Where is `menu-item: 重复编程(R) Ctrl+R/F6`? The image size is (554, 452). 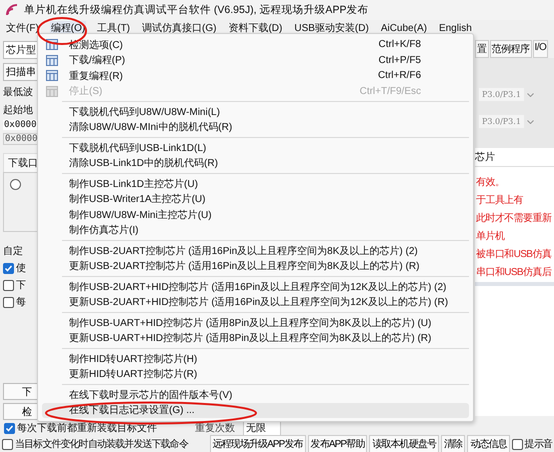 menu-item: 重复编程(R) Ctrl+R/F6 is located at coordinates (255, 76).